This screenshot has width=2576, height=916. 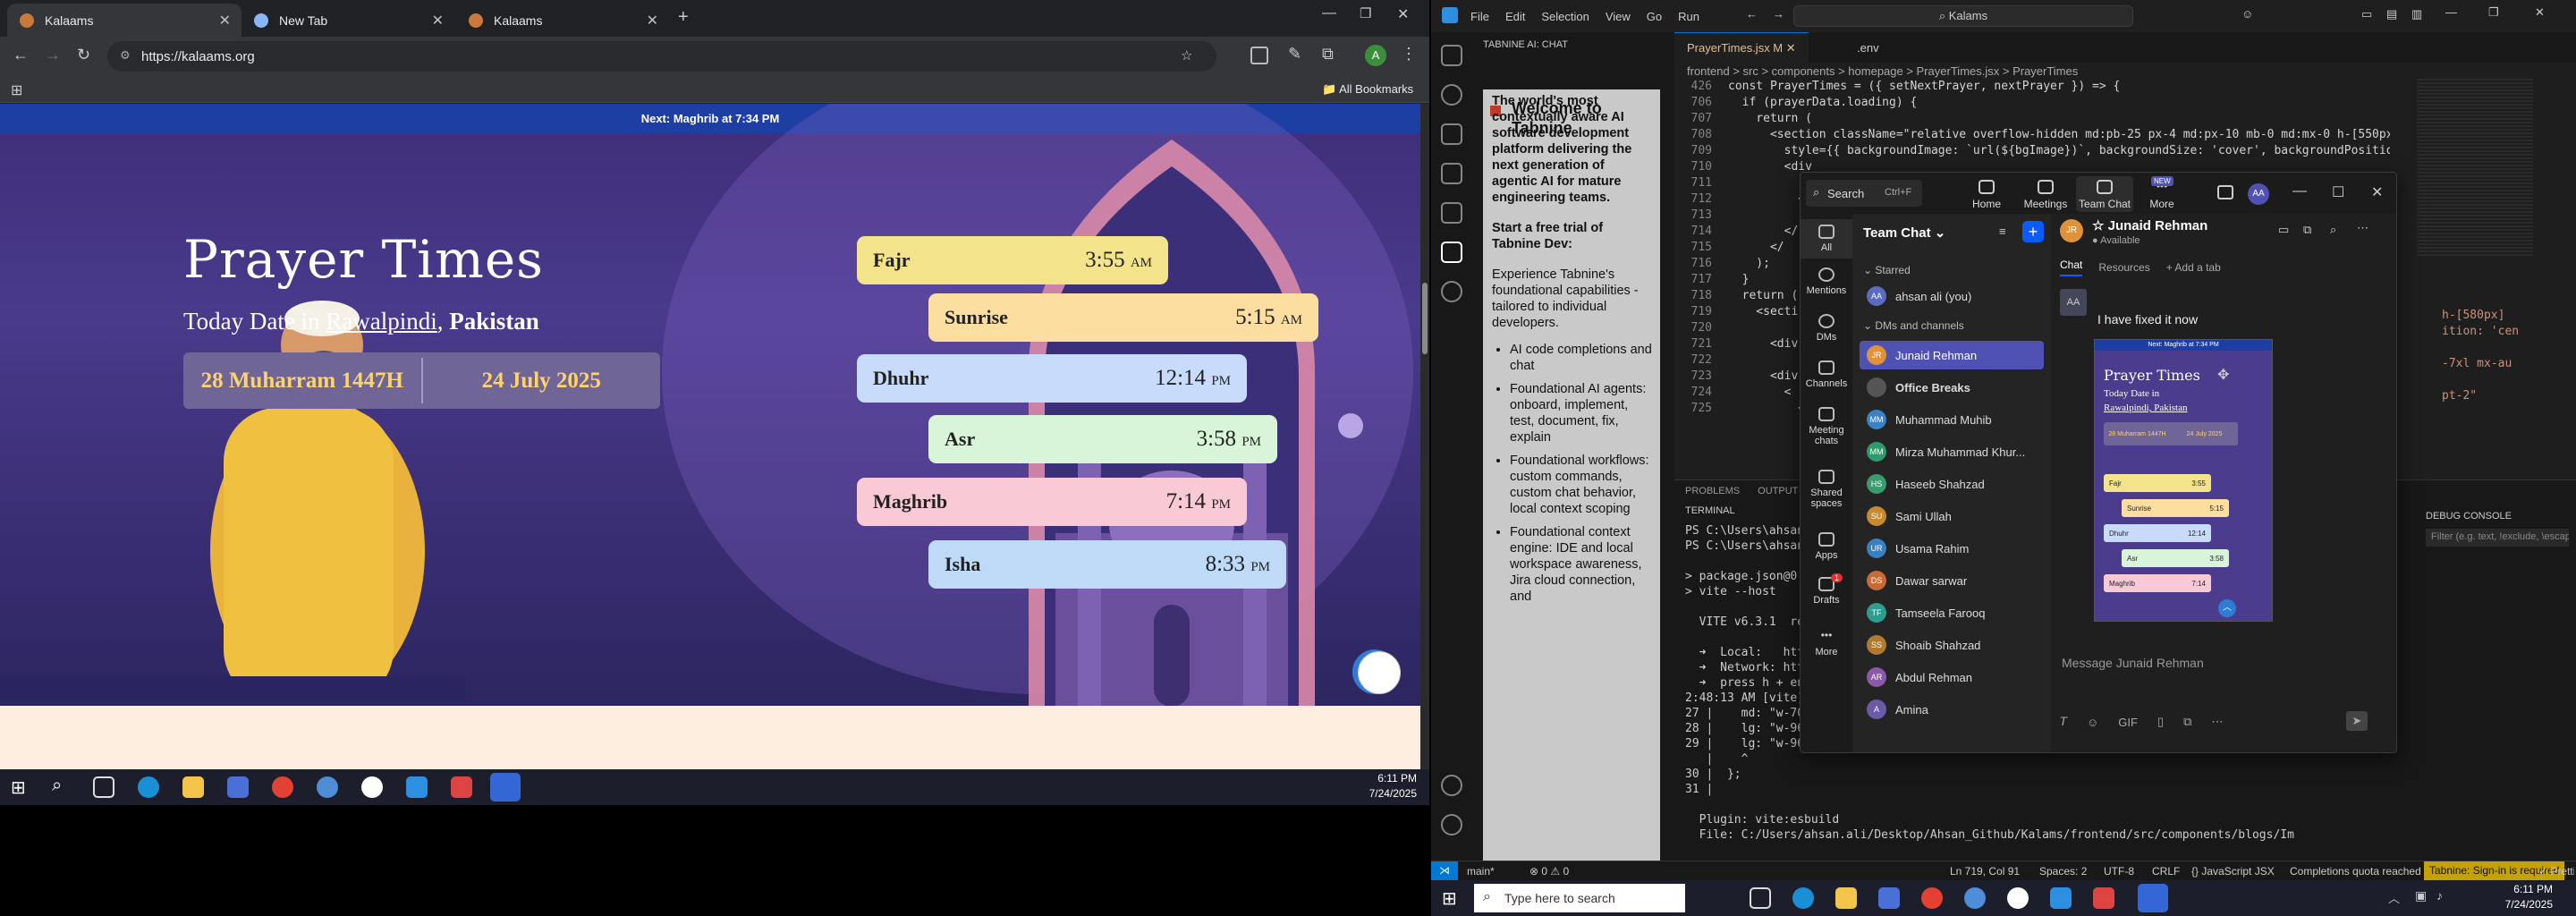 What do you see at coordinates (1826, 489) in the screenshot?
I see `rail-shared-spaces: Shared spaces` at bounding box center [1826, 489].